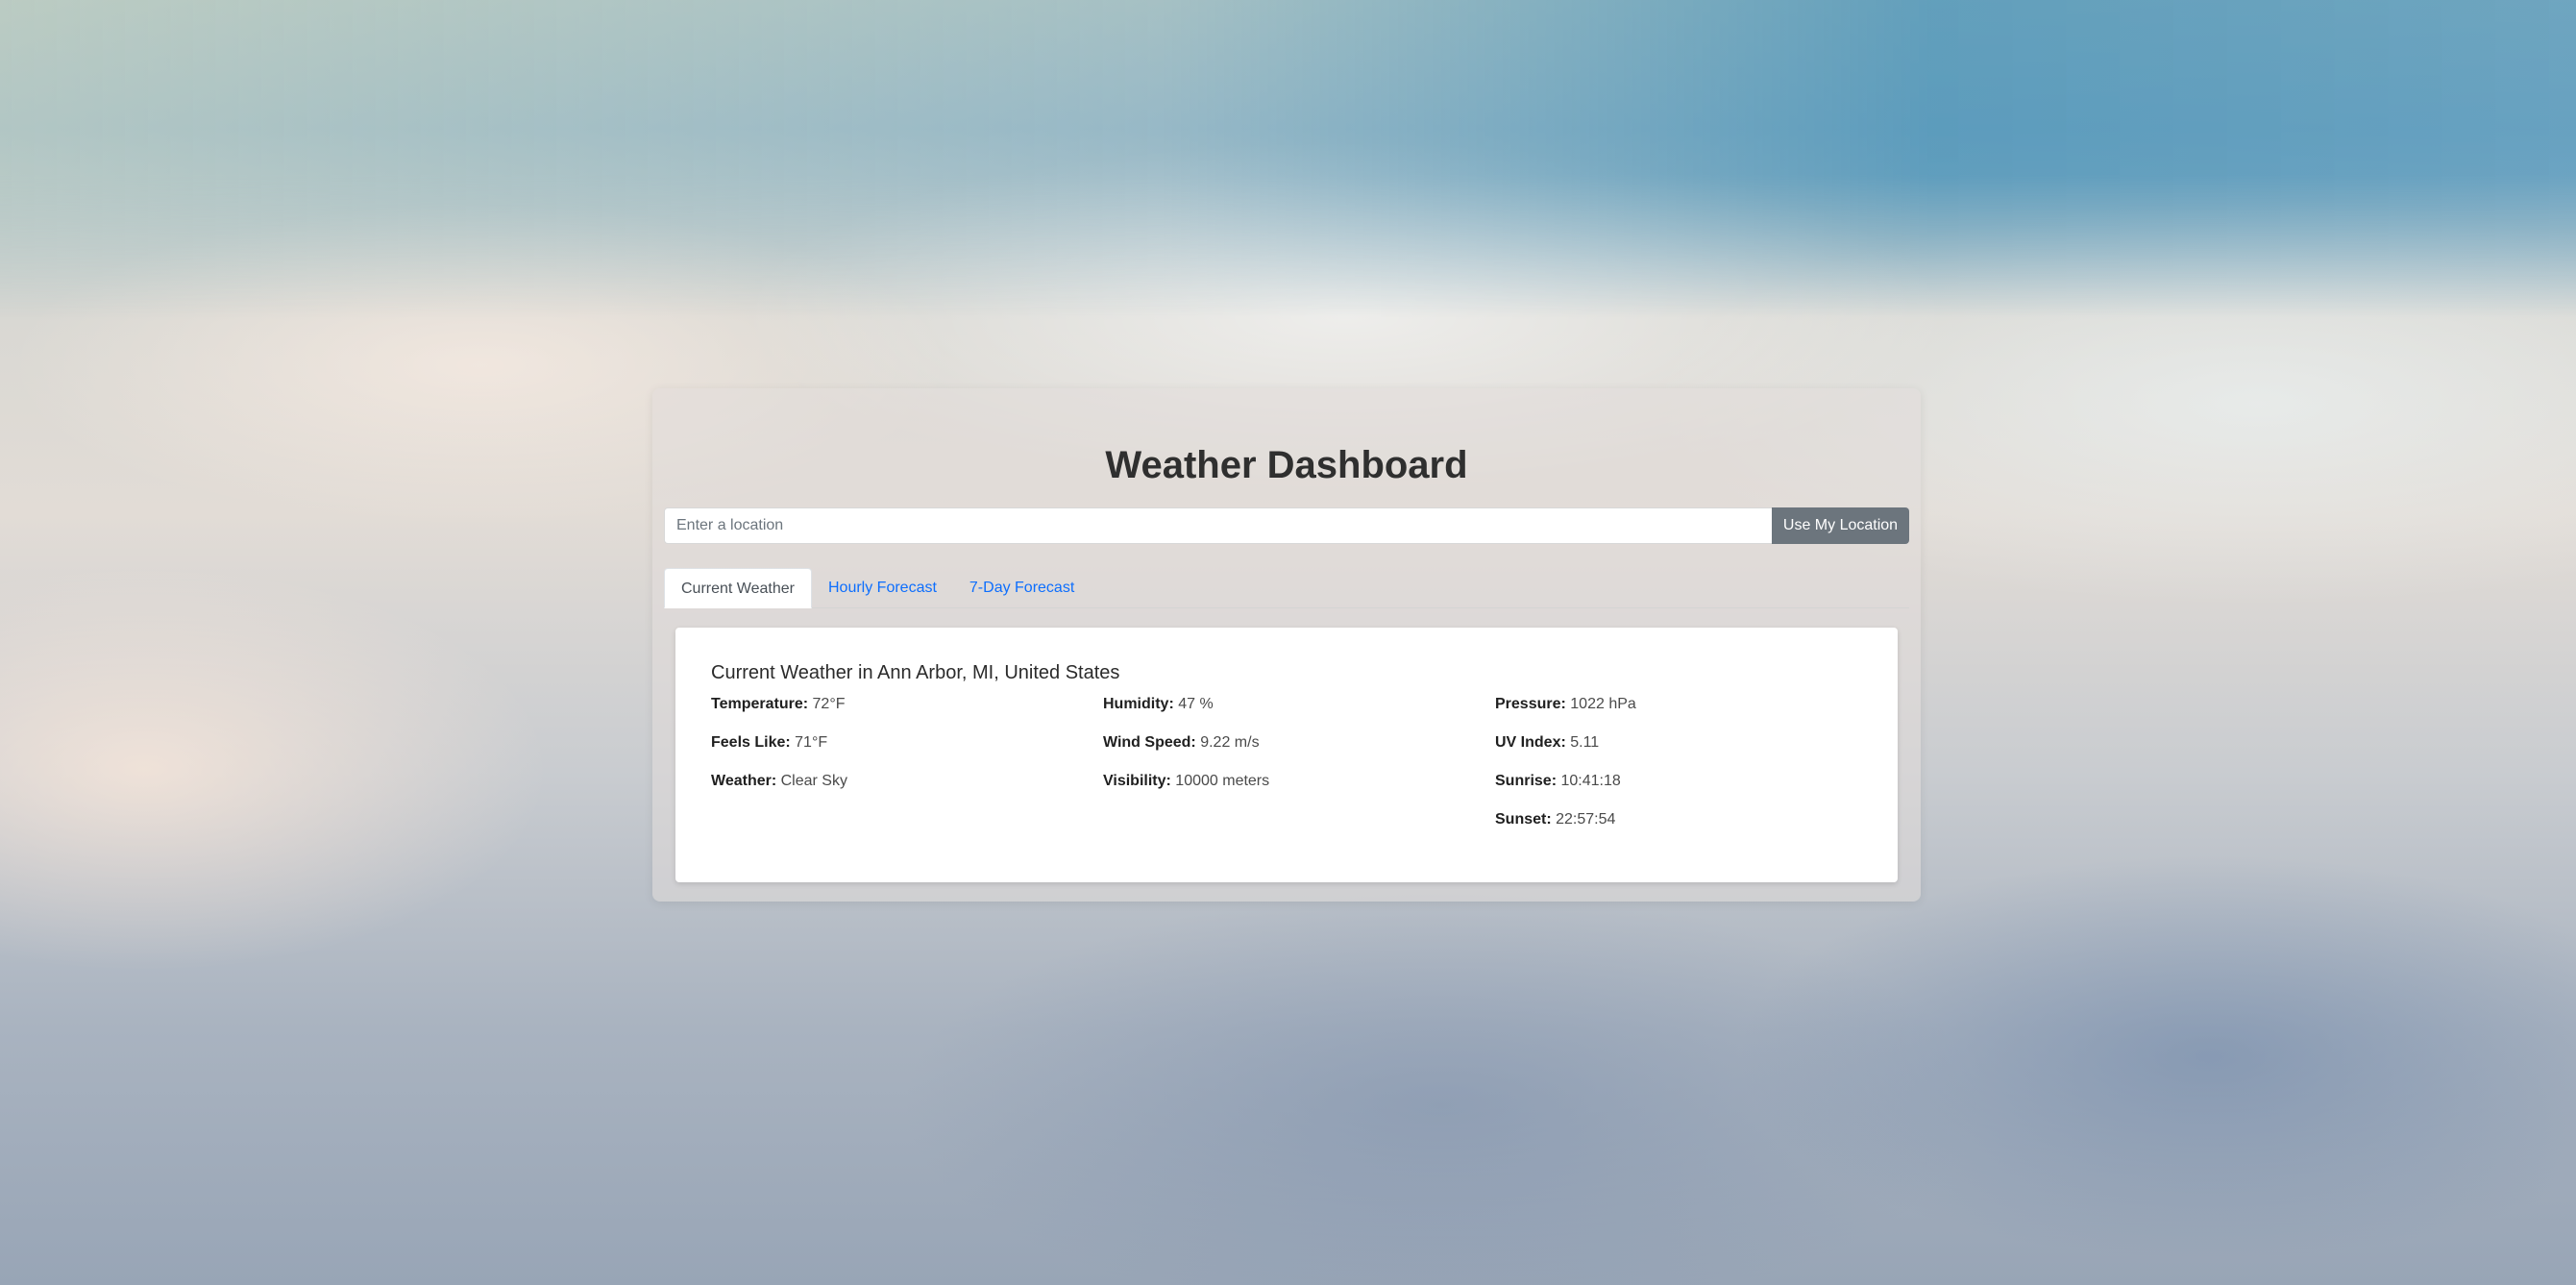 The image size is (2576, 1285). I want to click on detail-label: Sunrise:, so click(1526, 781).